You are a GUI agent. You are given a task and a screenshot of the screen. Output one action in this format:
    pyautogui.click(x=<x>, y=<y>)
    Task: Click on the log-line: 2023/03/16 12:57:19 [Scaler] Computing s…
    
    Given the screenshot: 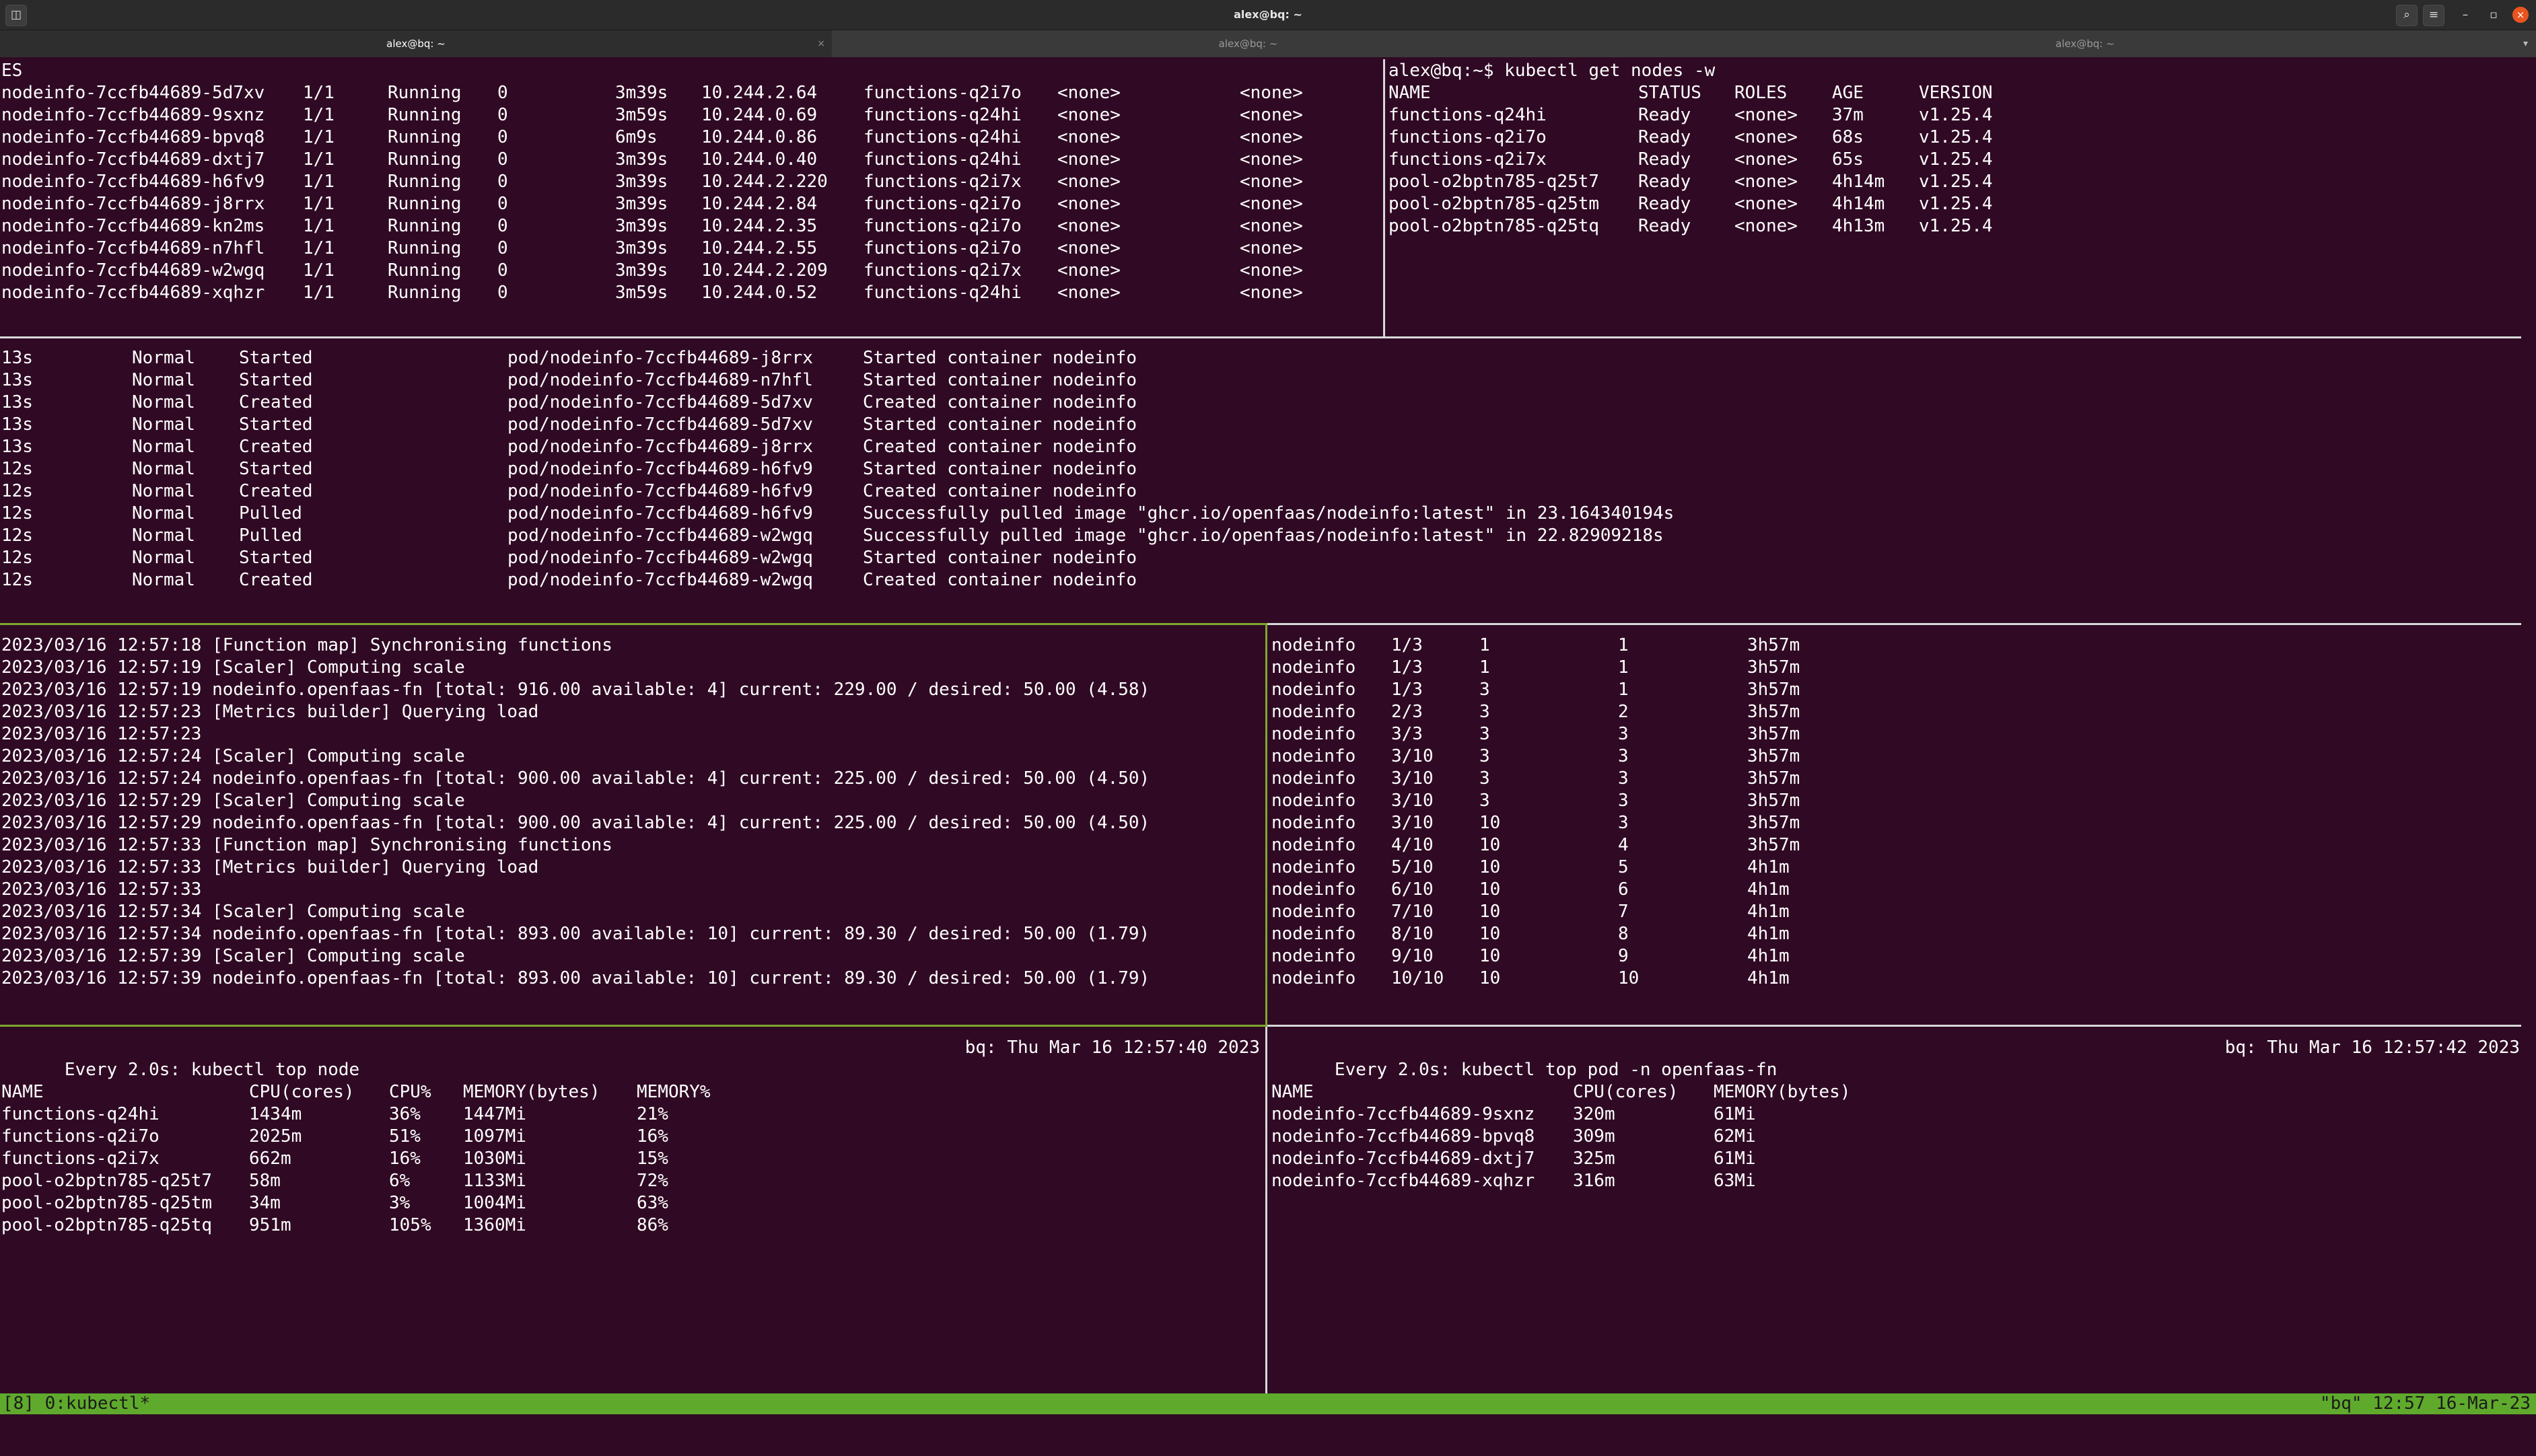 What is the action you would take?
    pyautogui.click(x=233, y=667)
    